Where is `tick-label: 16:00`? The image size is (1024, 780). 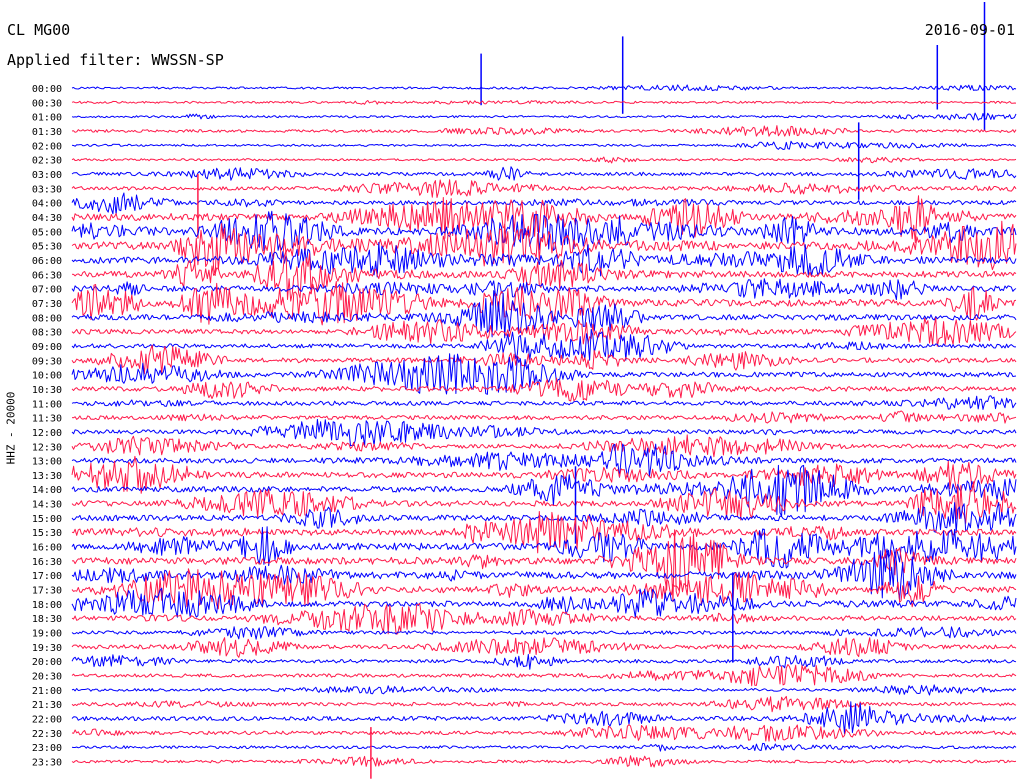 tick-label: 16:00 is located at coordinates (47, 548).